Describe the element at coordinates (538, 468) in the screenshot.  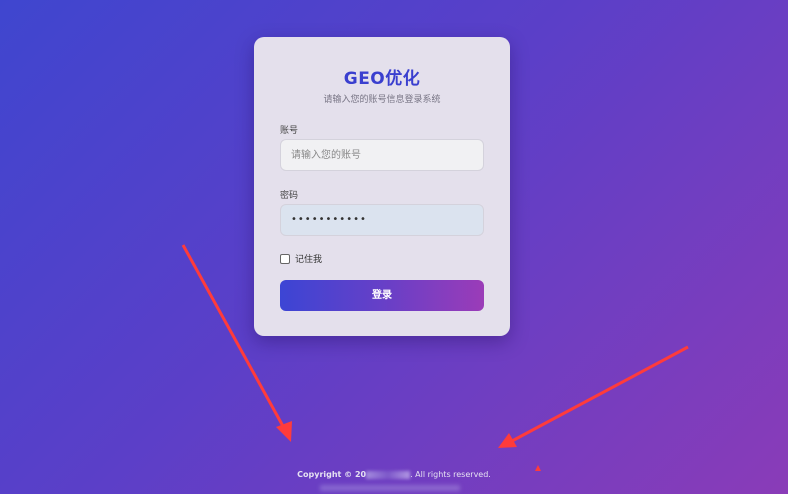
I see `annotation-arrow-tip` at that location.